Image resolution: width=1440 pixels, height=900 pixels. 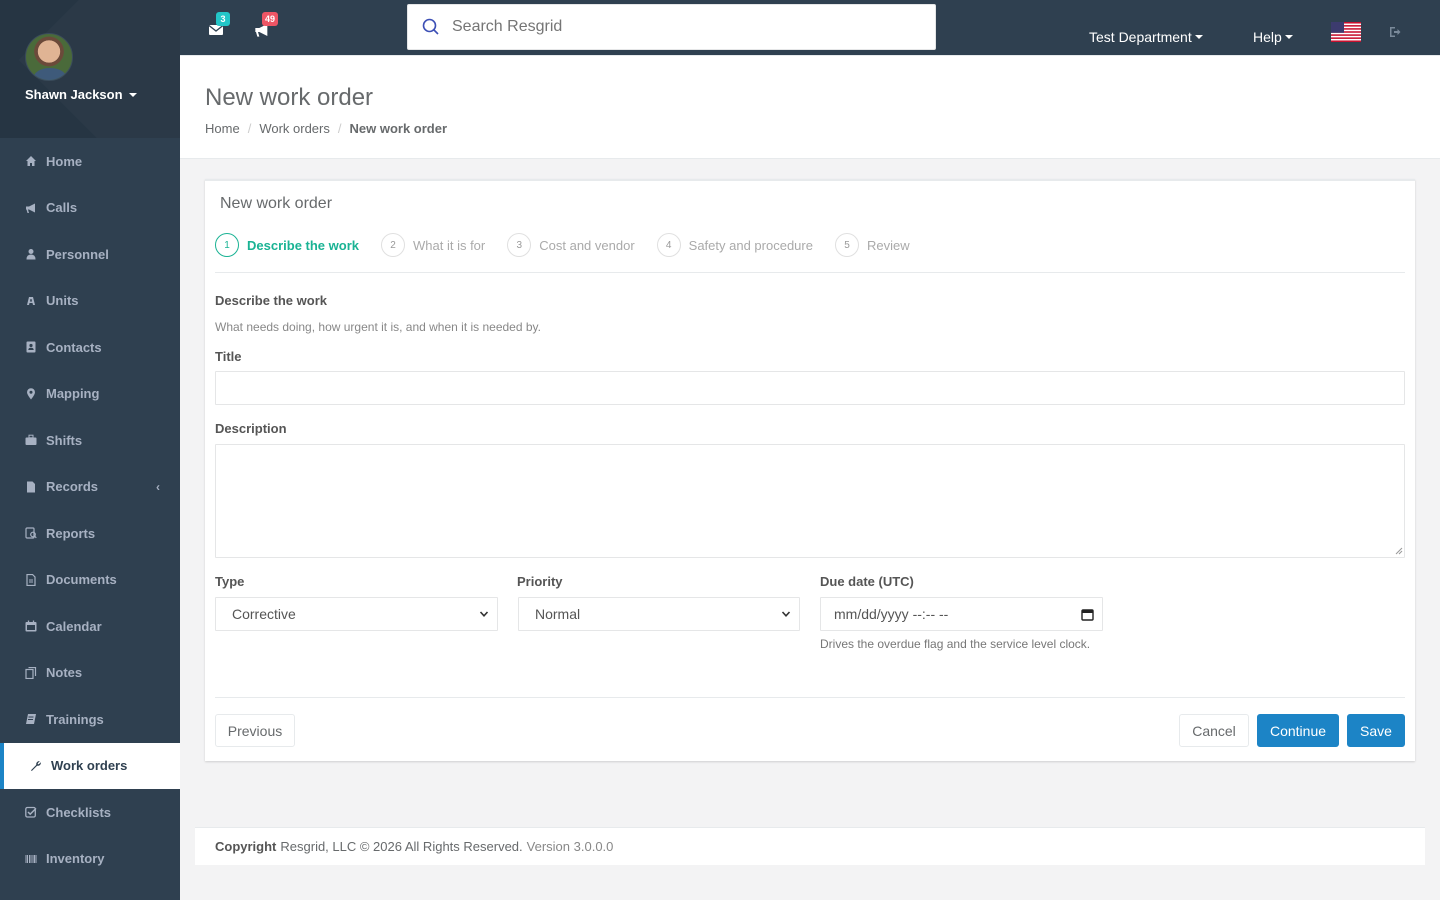 What do you see at coordinates (31, 440) in the screenshot?
I see `briefcase-icon` at bounding box center [31, 440].